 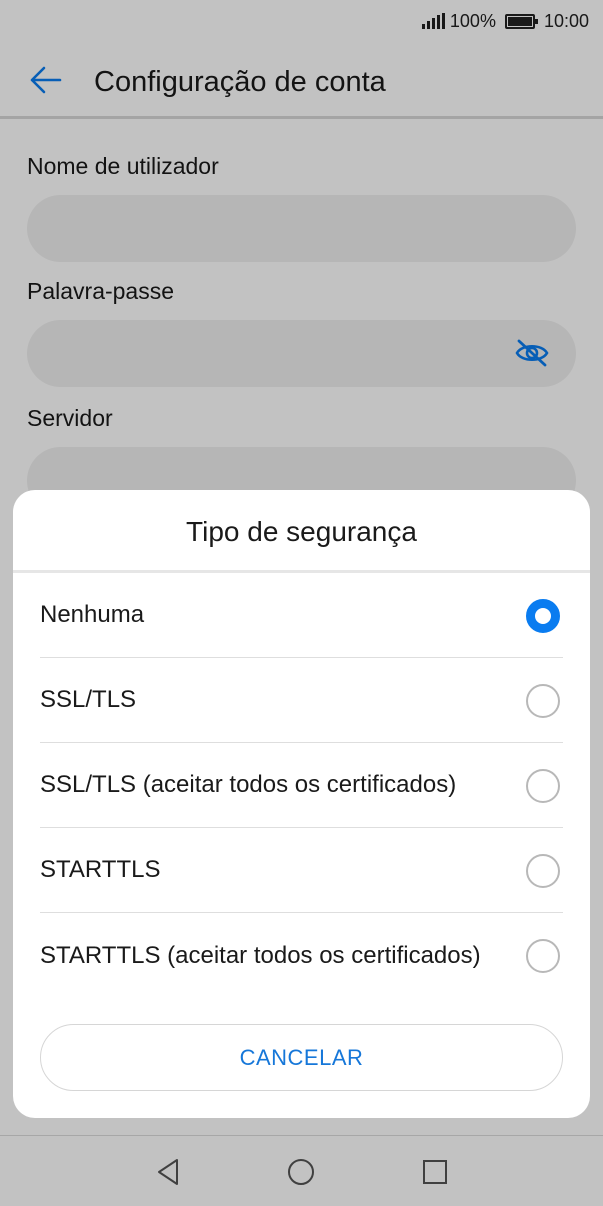 I want to click on radio-selected, so click(x=543, y=616).